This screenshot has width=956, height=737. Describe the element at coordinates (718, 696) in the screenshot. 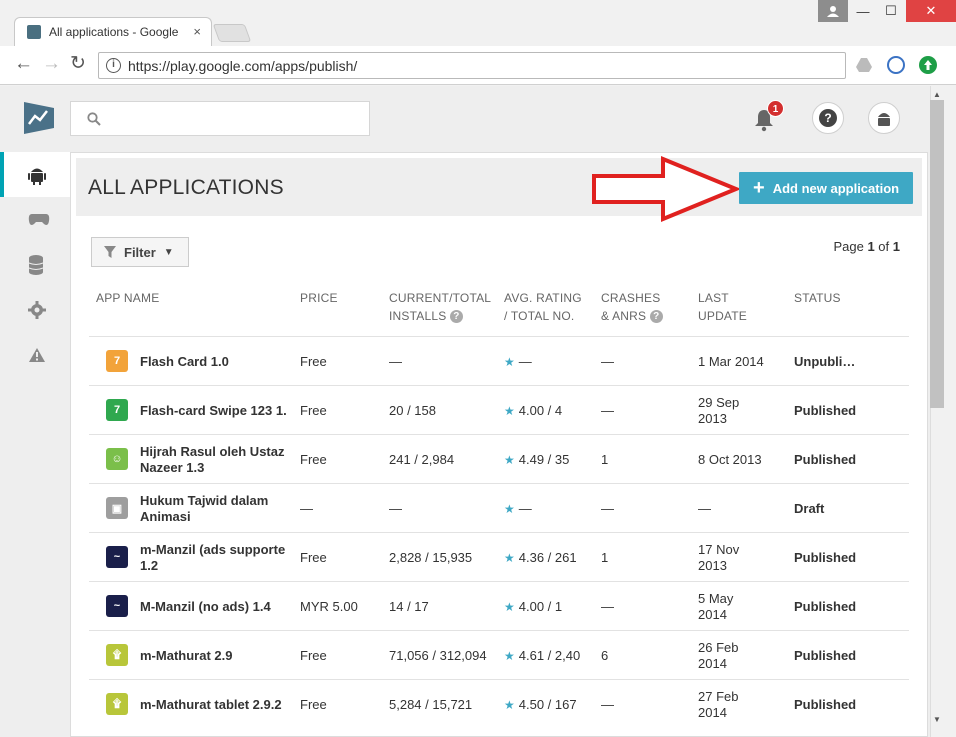

I see `update-line1: 27 Feb` at that location.